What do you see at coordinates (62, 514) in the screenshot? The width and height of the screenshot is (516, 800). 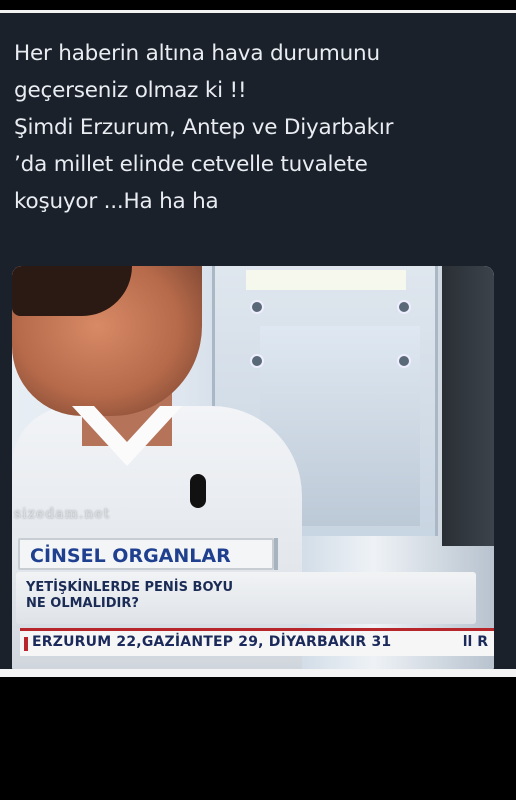 I see `watermark: sizedam.net` at bounding box center [62, 514].